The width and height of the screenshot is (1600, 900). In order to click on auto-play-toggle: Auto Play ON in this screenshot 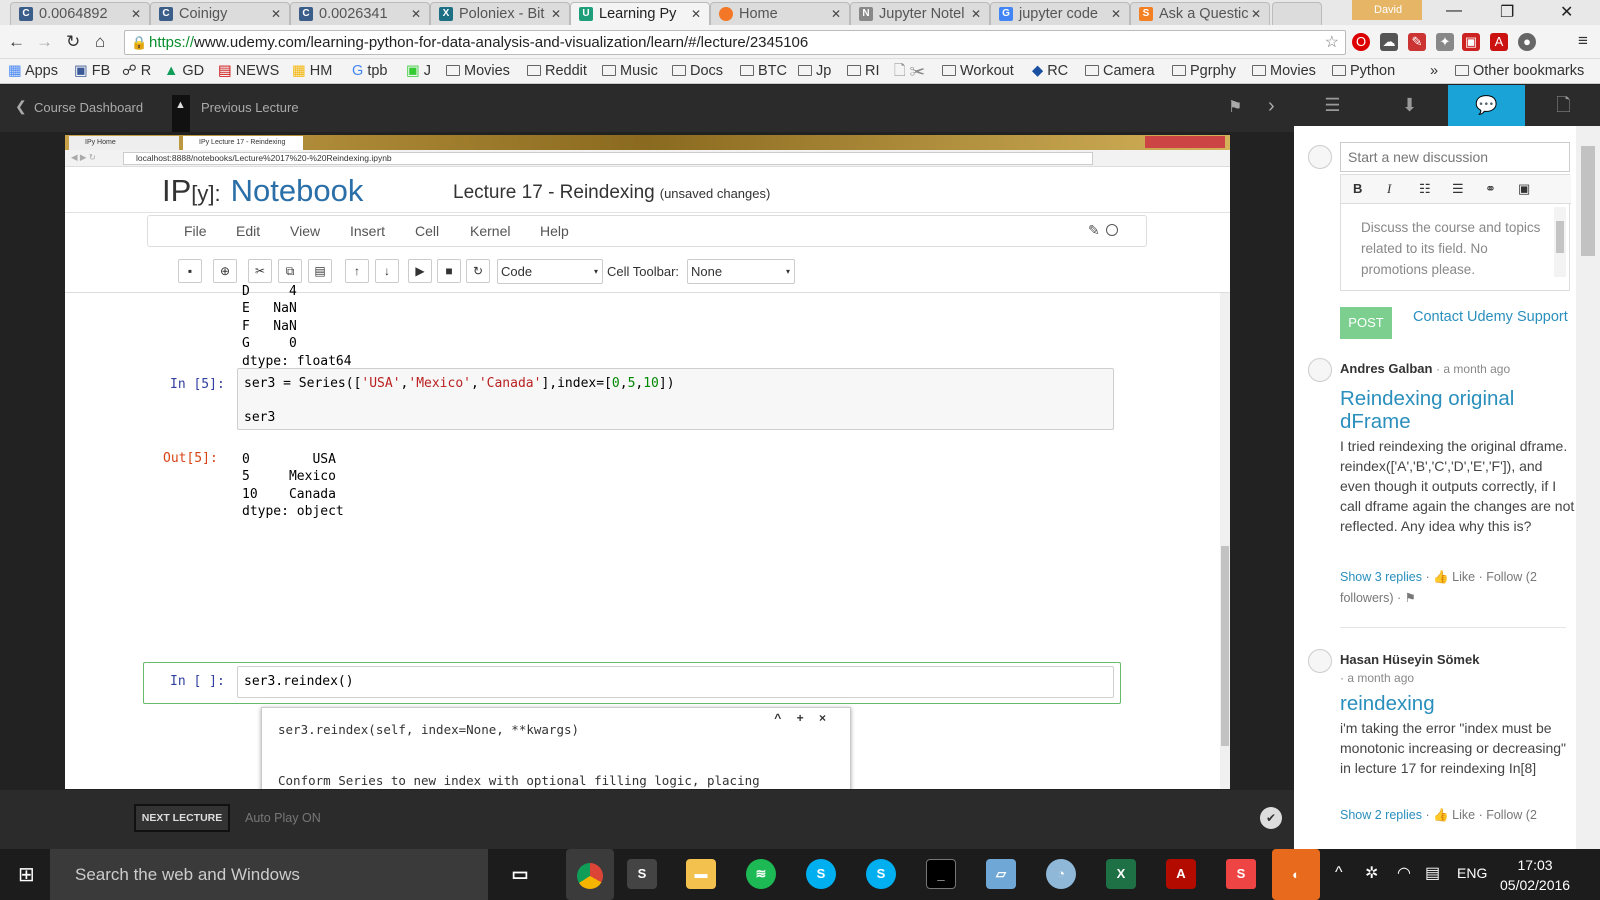, I will do `click(283, 818)`.